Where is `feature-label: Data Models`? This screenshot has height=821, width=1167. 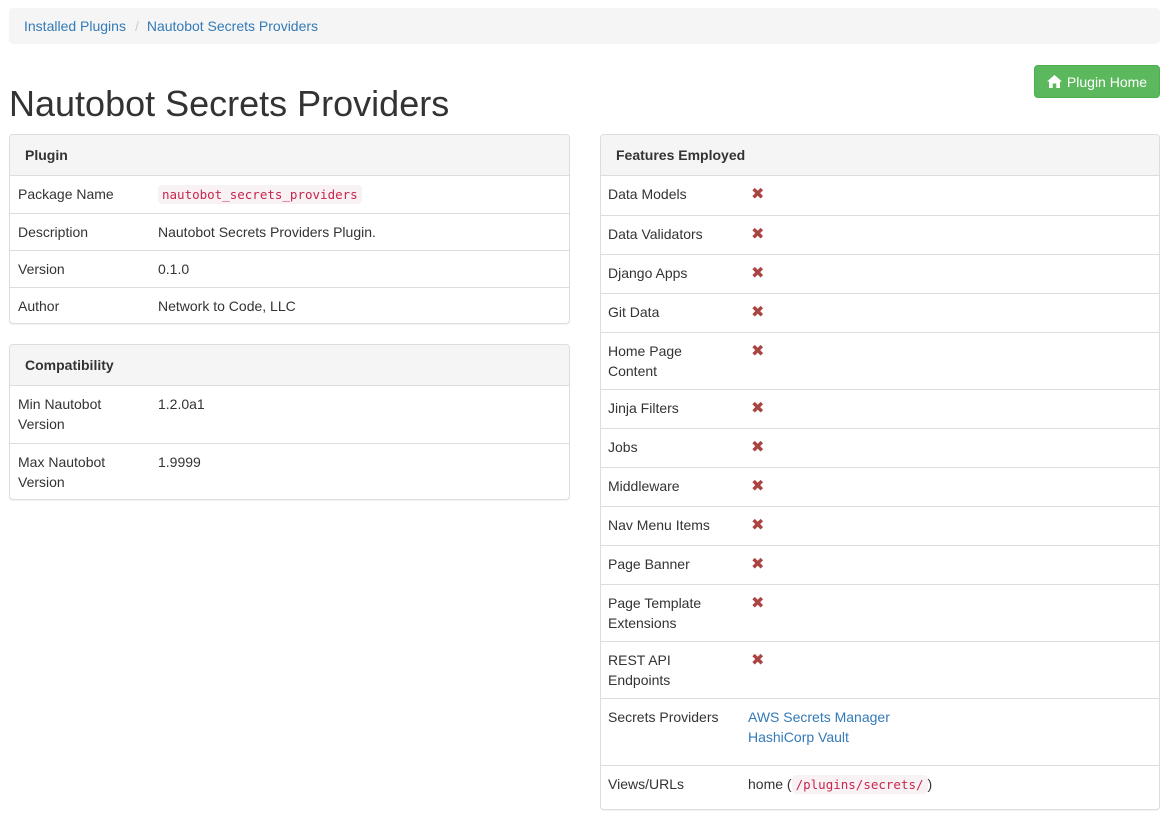
feature-label: Data Models is located at coordinates (647, 194).